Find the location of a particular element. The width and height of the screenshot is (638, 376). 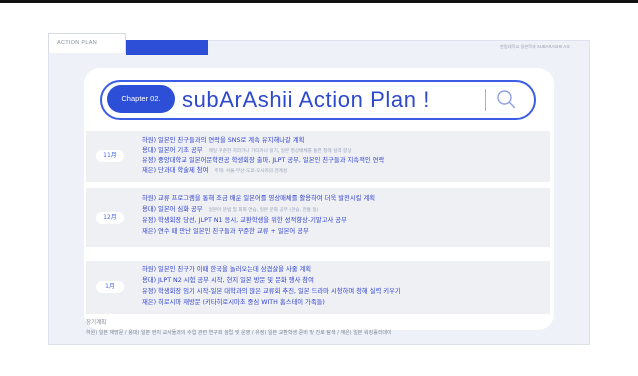

plan-row: 재은) 히로시마 재방문 (키타히로시마초 중심 WITH 홈스테이 가족들) is located at coordinates (233, 302).